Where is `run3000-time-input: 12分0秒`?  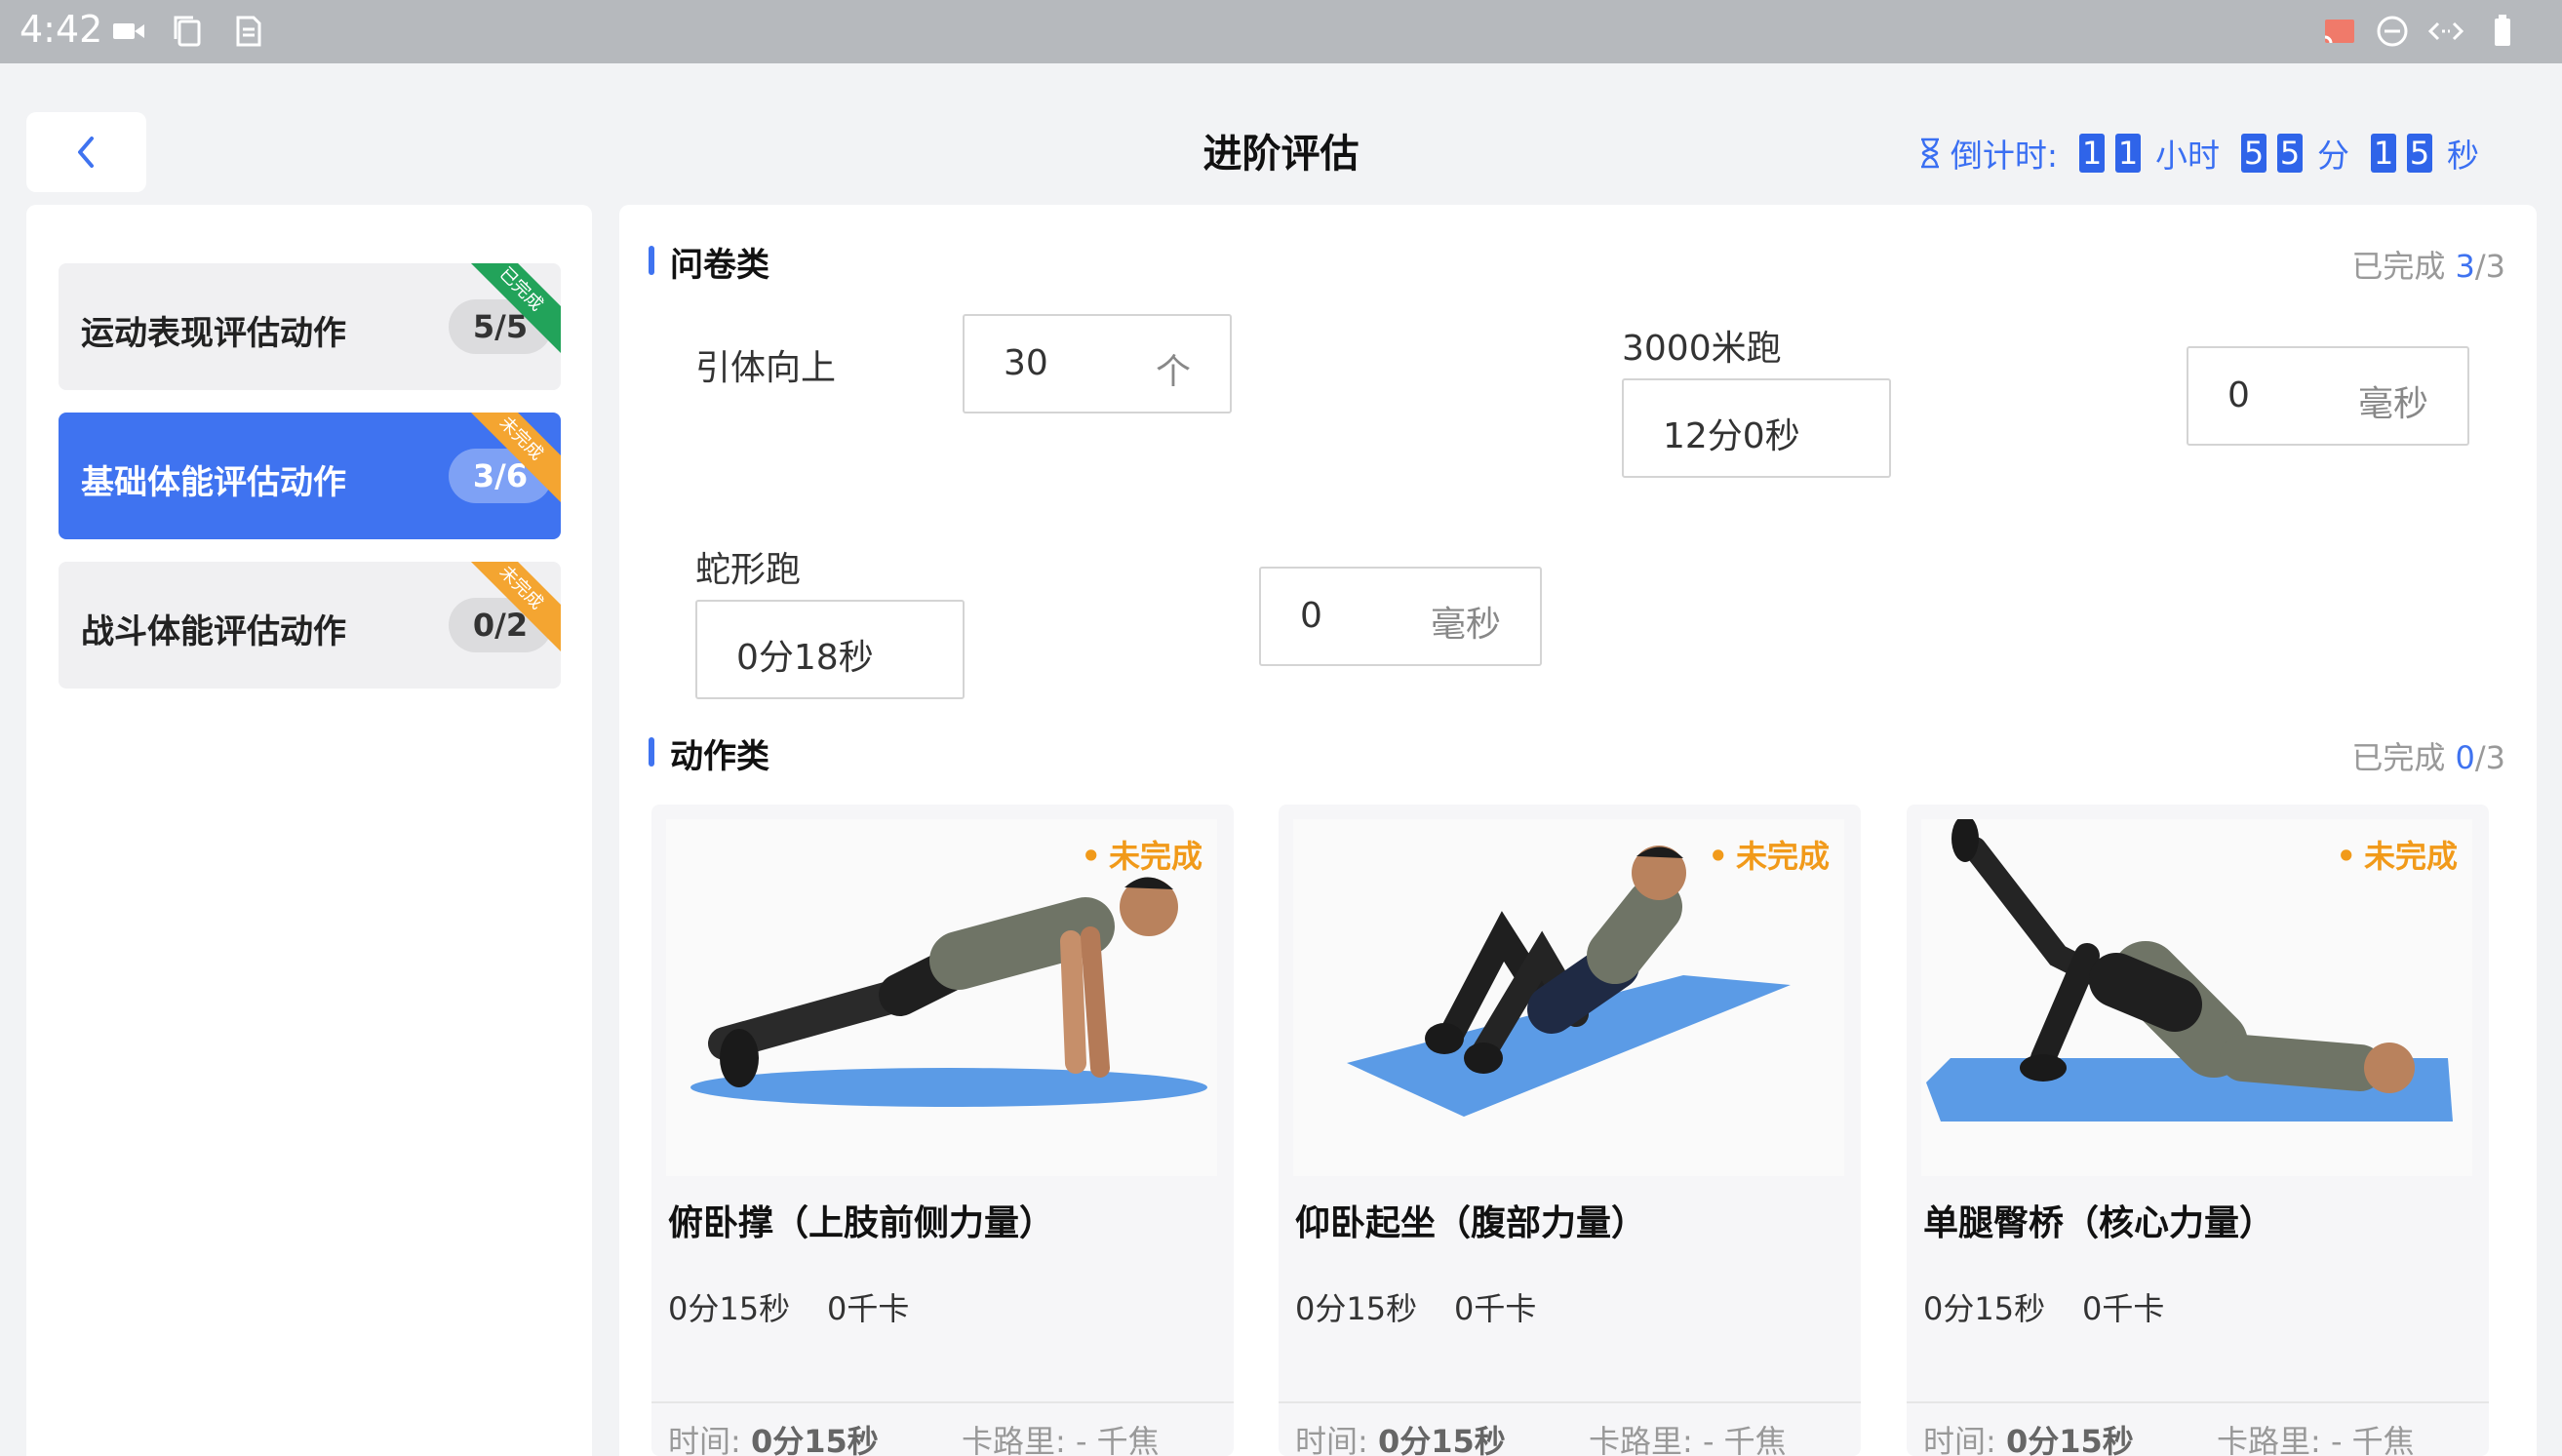 run3000-time-input: 12分0秒 is located at coordinates (1756, 428).